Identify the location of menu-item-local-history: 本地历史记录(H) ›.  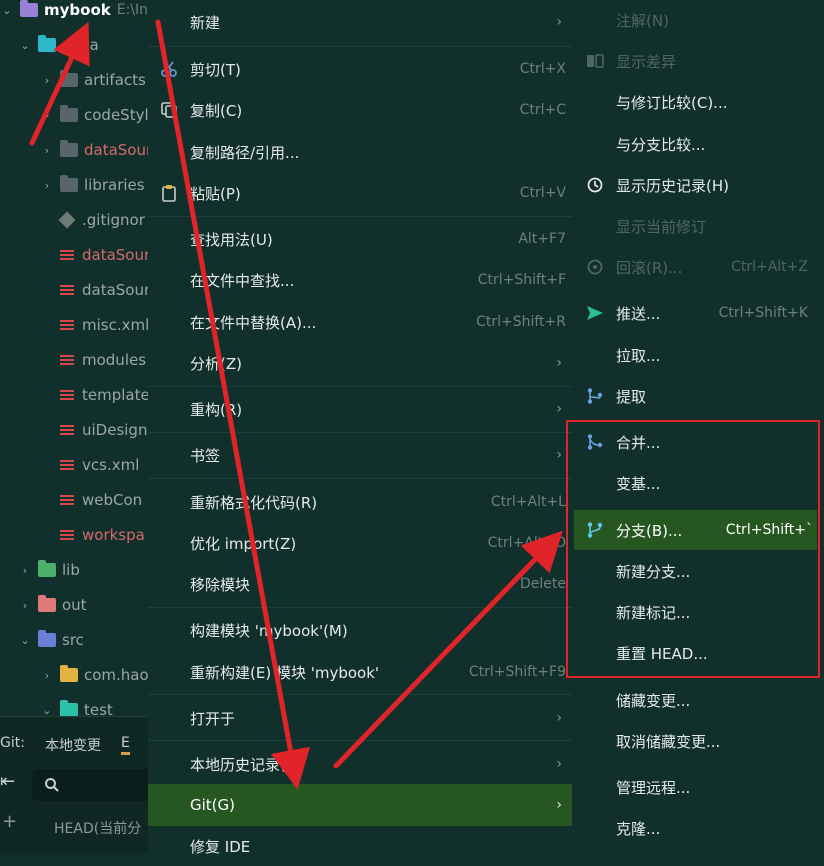
(360, 764).